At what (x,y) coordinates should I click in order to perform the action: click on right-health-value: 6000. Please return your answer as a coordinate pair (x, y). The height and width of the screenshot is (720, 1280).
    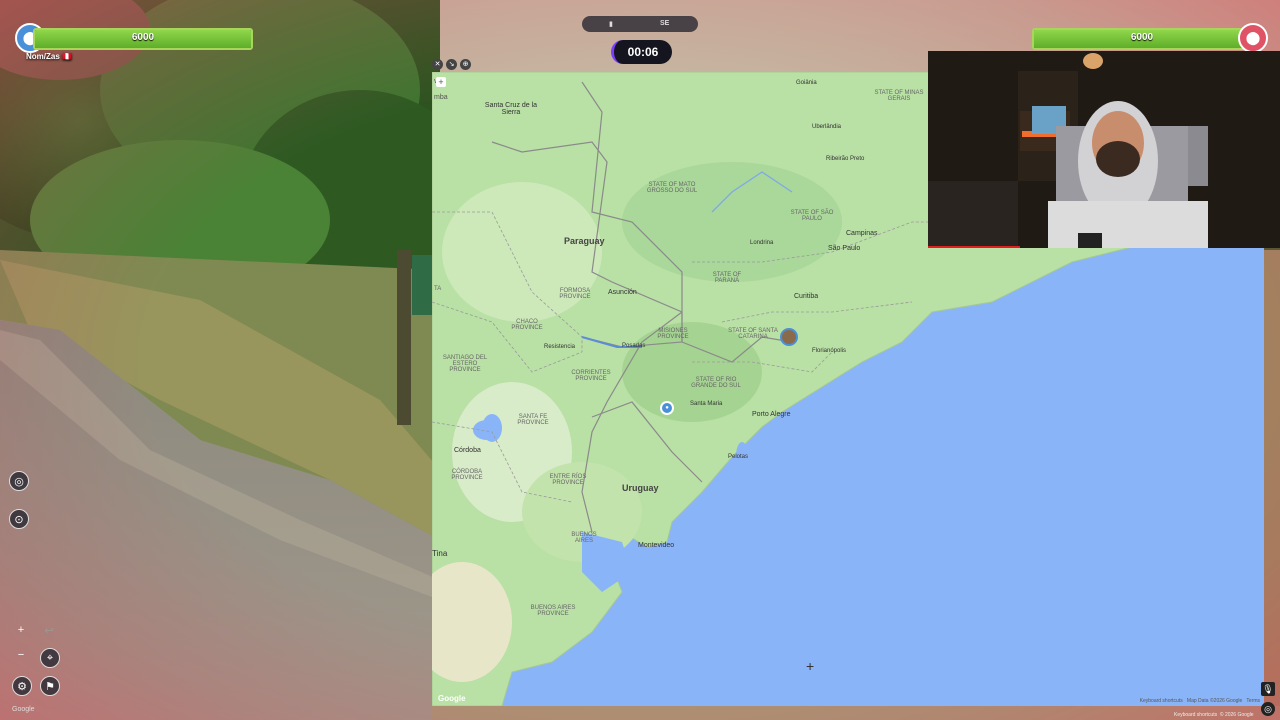
    Looking at the image, I should click on (1142, 37).